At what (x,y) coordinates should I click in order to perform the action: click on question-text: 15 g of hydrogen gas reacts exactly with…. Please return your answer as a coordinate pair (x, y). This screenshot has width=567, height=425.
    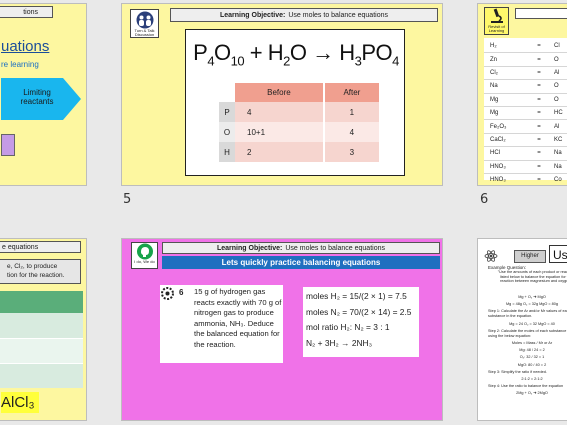
    Looking at the image, I should click on (238, 318).